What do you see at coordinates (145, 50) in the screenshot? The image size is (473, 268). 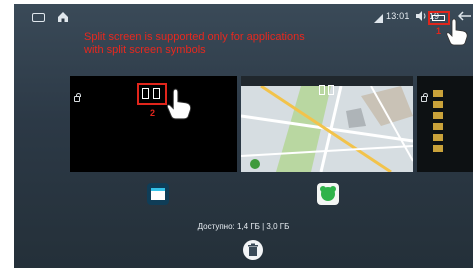 I see `hint-line-2: with split screen symbols` at bounding box center [145, 50].